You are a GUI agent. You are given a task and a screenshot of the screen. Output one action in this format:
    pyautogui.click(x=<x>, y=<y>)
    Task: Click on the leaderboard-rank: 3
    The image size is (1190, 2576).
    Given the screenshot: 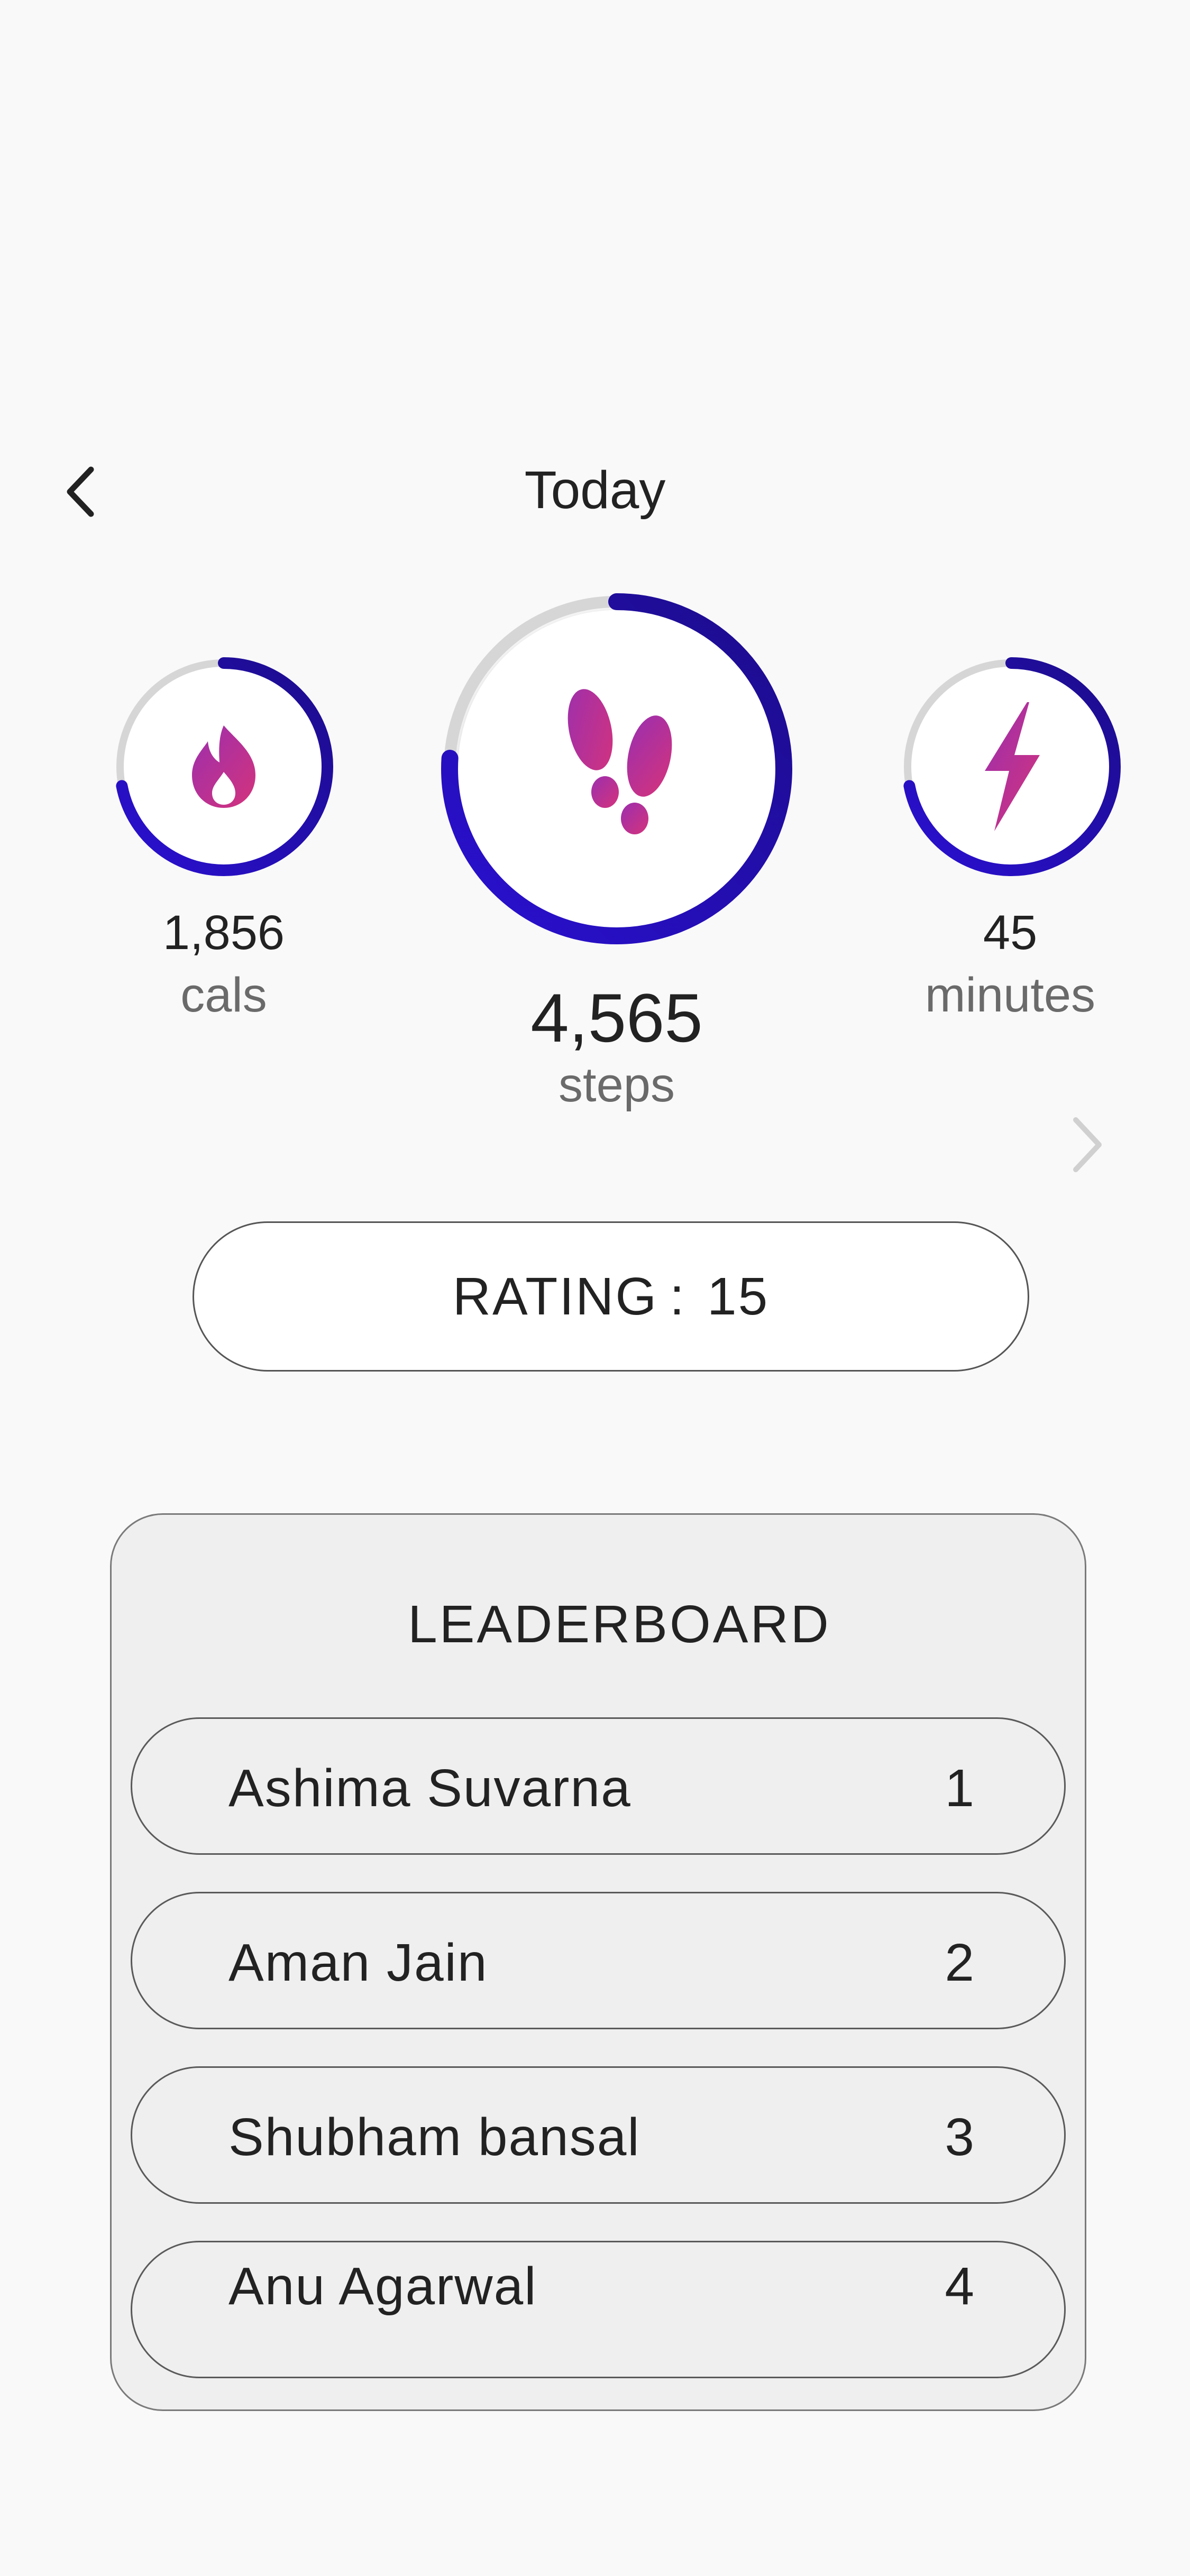 What is the action you would take?
    pyautogui.click(x=959, y=2137)
    